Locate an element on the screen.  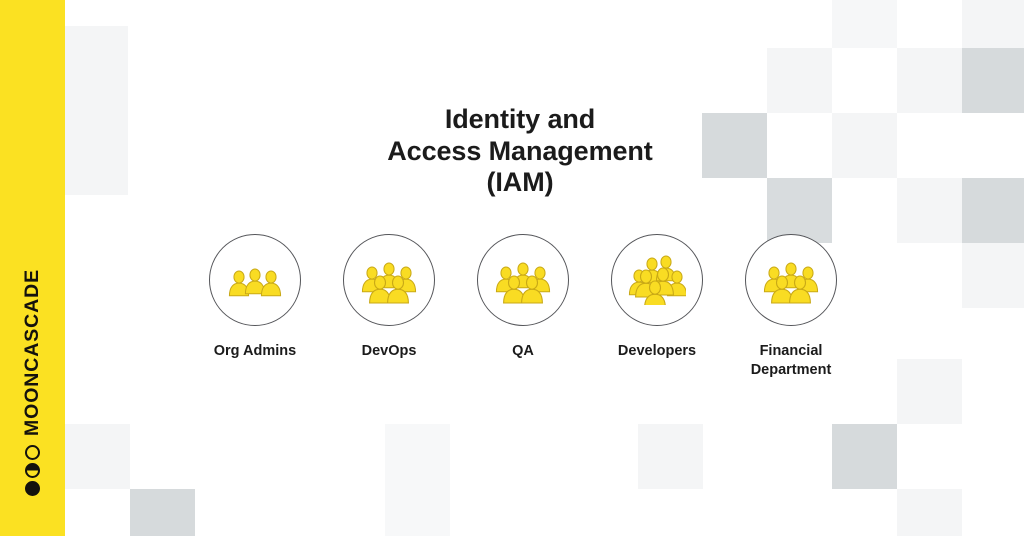
half-filled-circle-icon is located at coordinates (32, 470).